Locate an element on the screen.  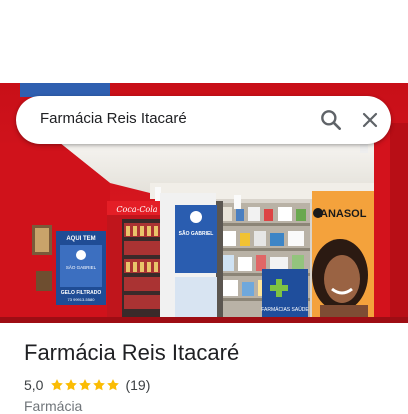
fridge-brand-text: Coca-Cola is located at coordinates (136, 209).